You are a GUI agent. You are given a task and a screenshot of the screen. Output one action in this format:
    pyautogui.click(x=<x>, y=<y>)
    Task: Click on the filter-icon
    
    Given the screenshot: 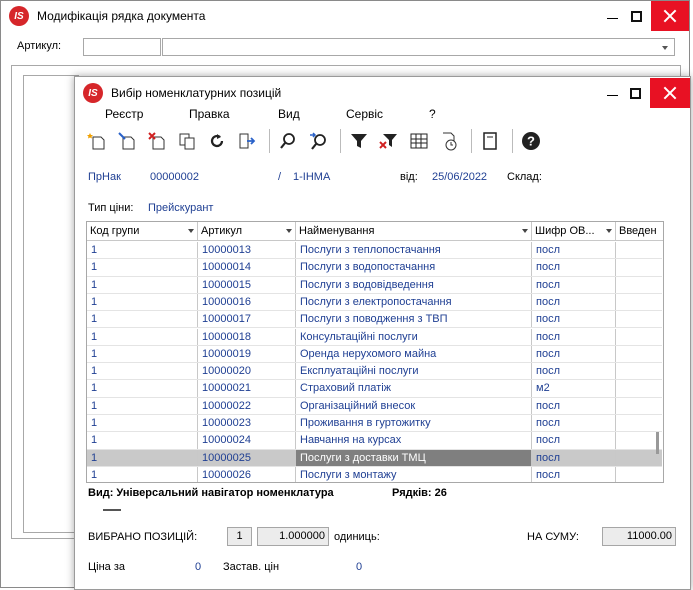 What is the action you would take?
    pyautogui.click(x=359, y=141)
    